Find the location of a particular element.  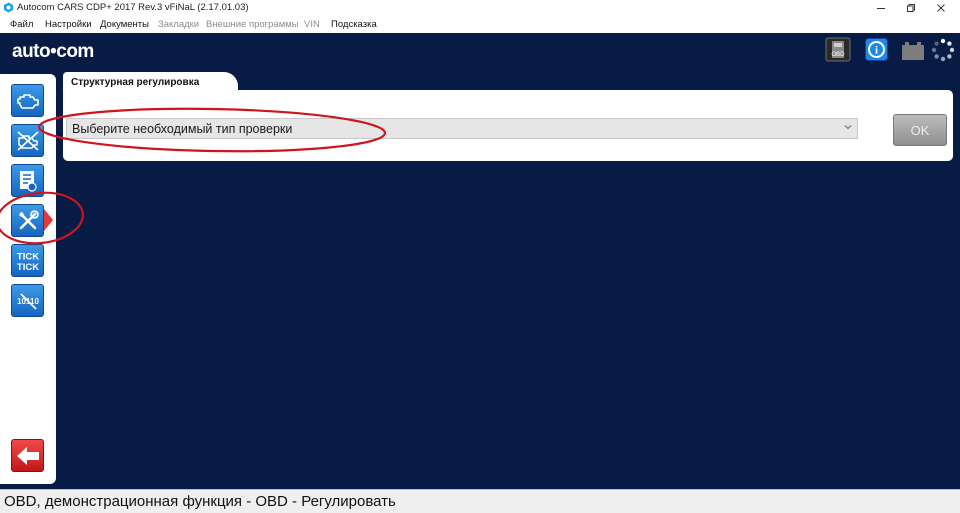

back-button is located at coordinates (27, 455).